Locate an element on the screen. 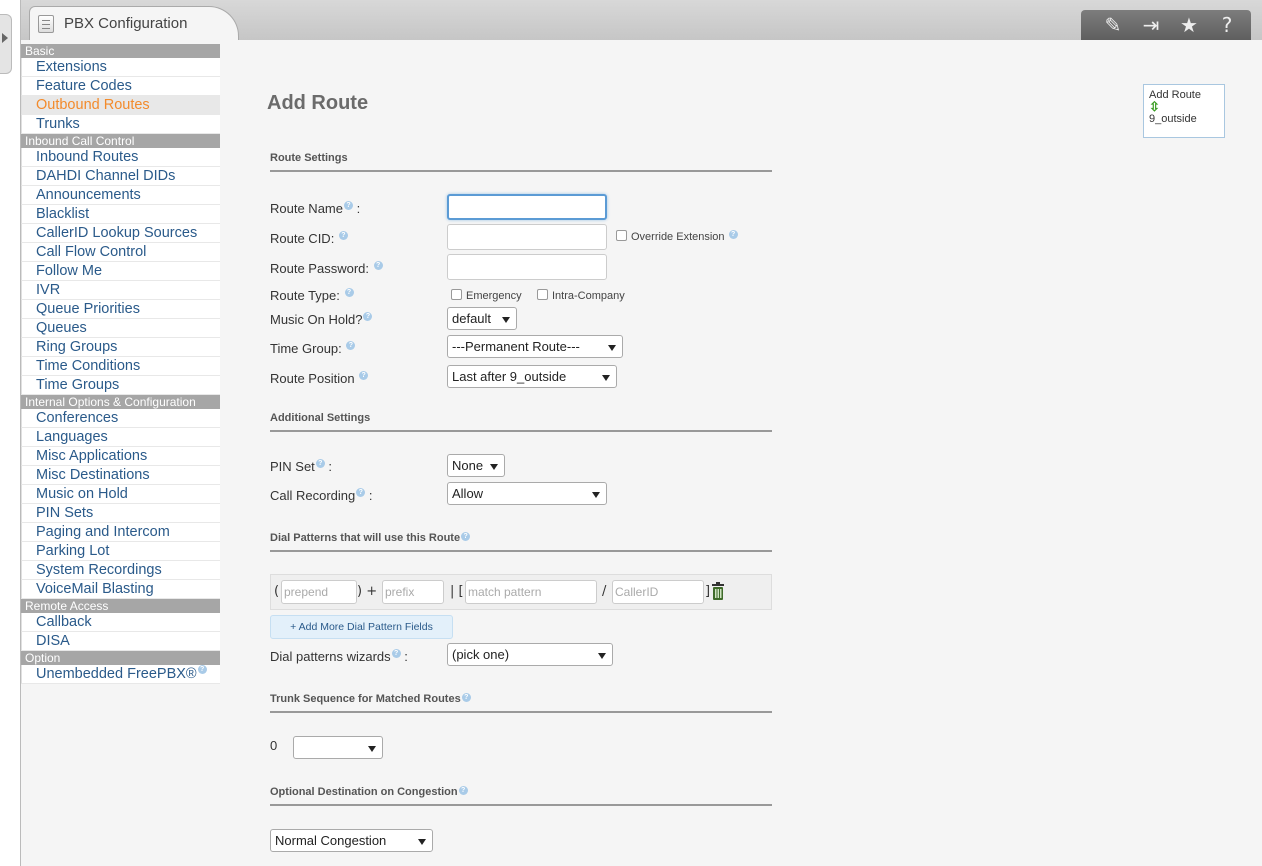 The height and width of the screenshot is (866, 1262). title-bar: PBX Configuration ✎ ⇥ ★ ? is located at coordinates (641, 20).